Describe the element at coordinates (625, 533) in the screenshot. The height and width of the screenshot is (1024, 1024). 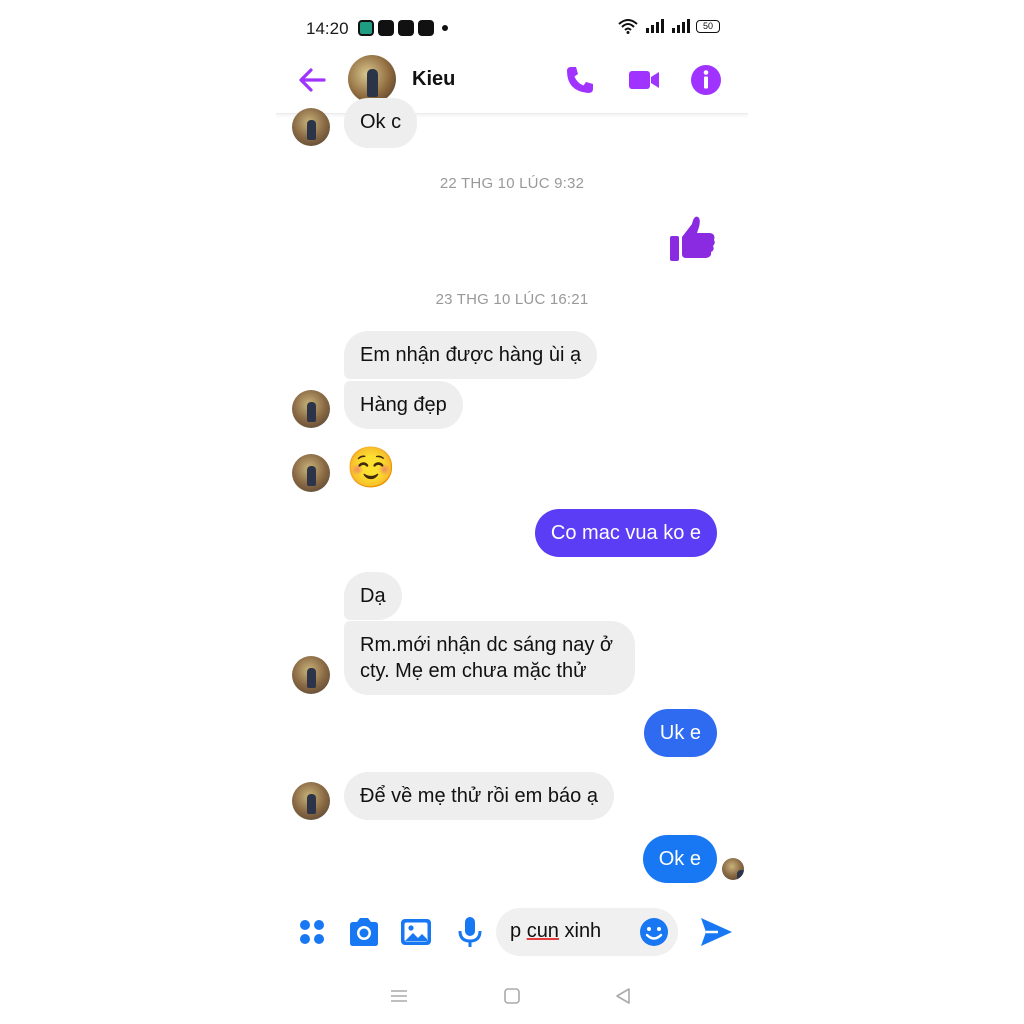
I see `message-outgoing: Co mac vua ko e` at that location.